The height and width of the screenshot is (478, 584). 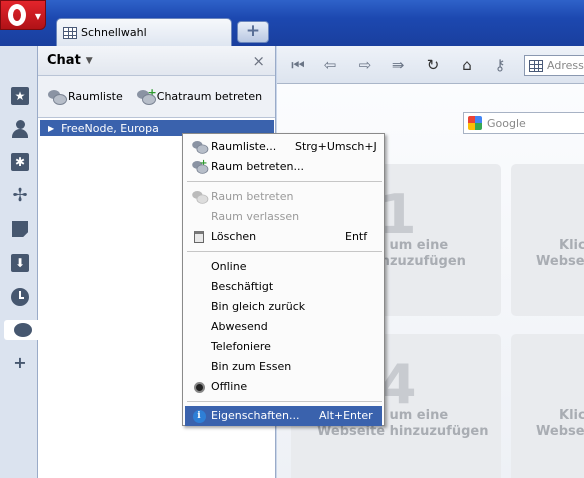 I want to click on join-room-button: + Chatraum betreten, so click(x=199, y=95).